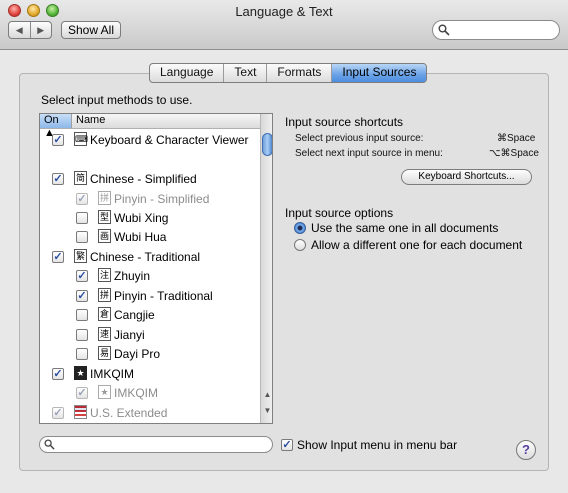 The width and height of the screenshot is (568, 493). What do you see at coordinates (41, 30) in the screenshot?
I see `forward-arrow-icon: ▶` at bounding box center [41, 30].